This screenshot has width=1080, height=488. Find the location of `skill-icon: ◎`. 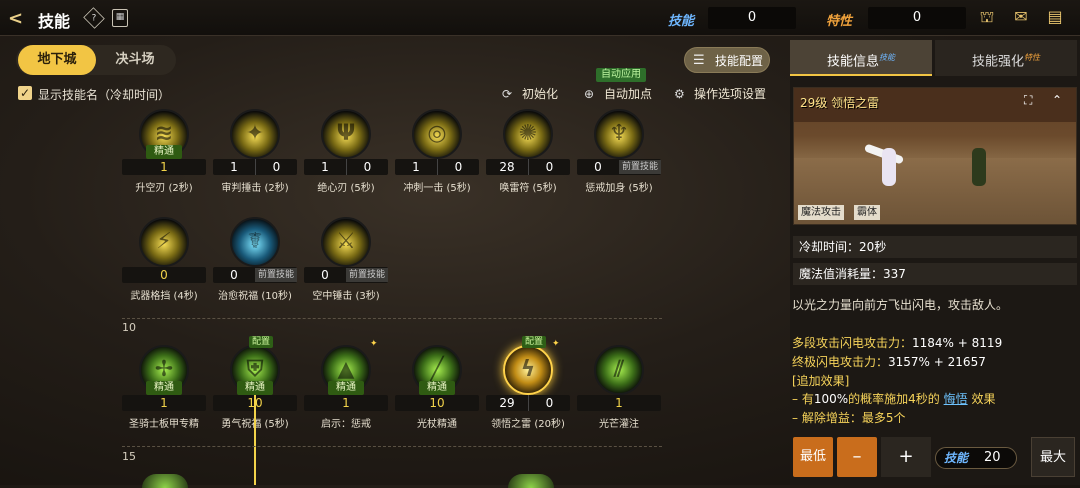

skill-icon: ◎ is located at coordinates (437, 134).